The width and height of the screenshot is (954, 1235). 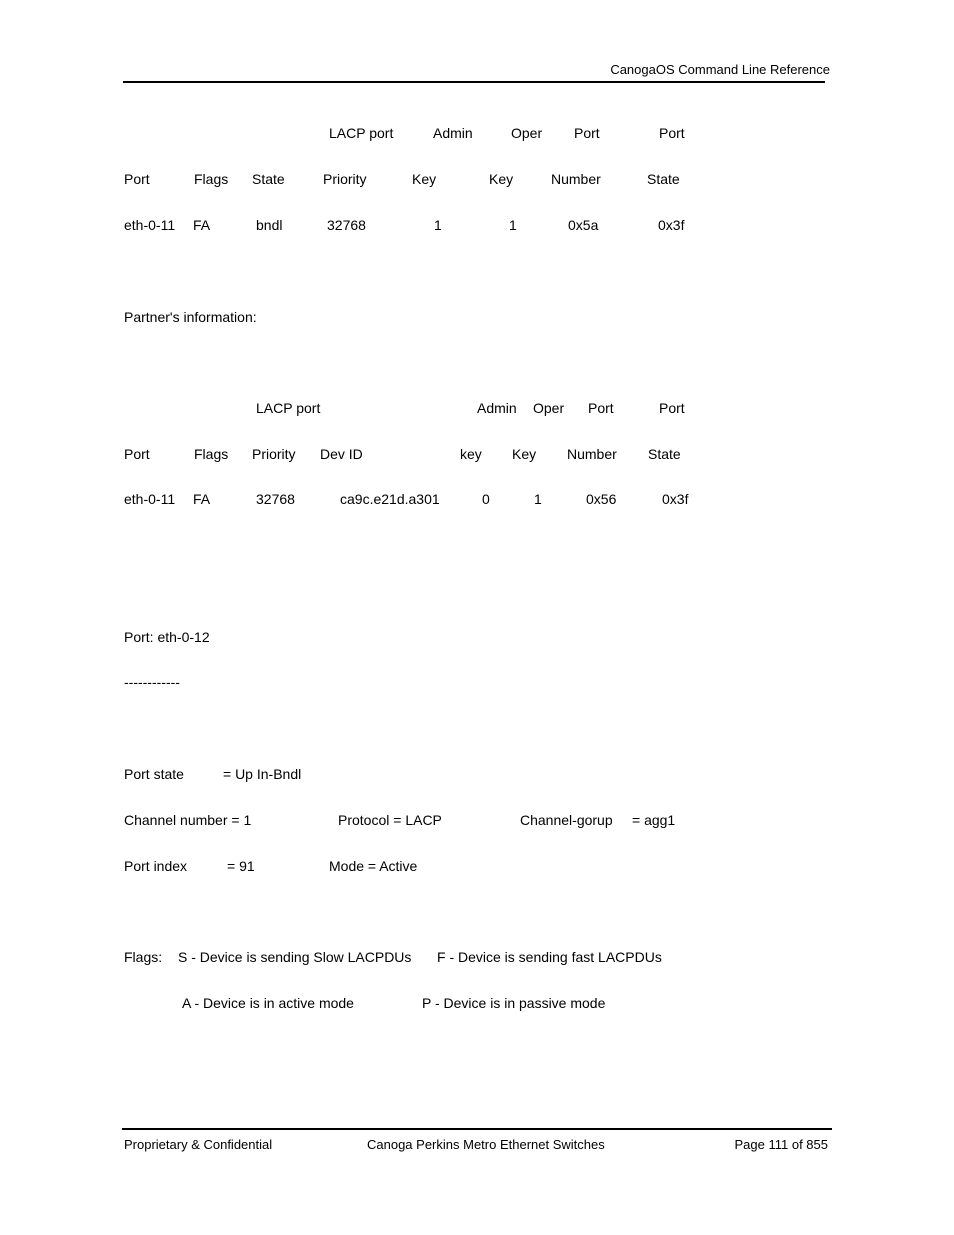 What do you see at coordinates (241, 866) in the screenshot?
I see `port-index-value: = 91` at bounding box center [241, 866].